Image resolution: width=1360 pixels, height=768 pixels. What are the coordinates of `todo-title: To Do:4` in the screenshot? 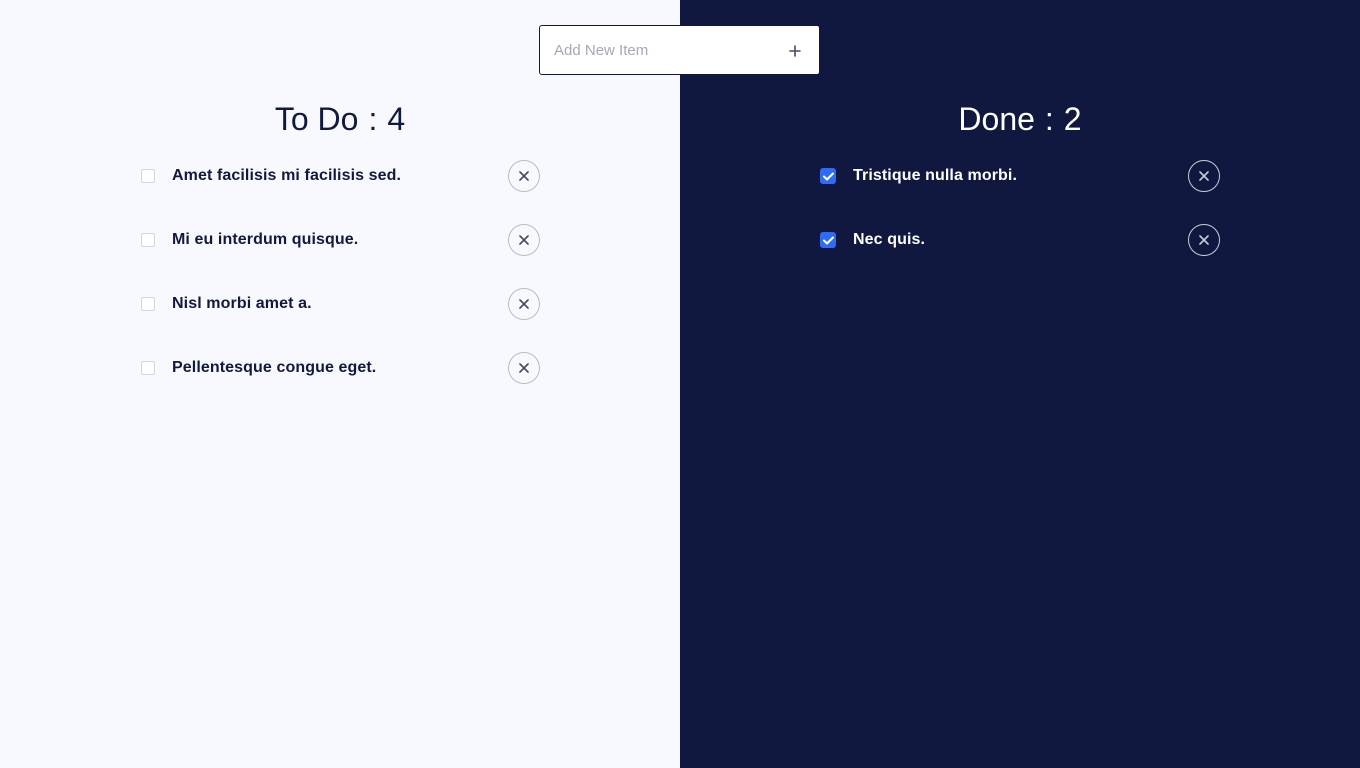 It's located at (340, 119).